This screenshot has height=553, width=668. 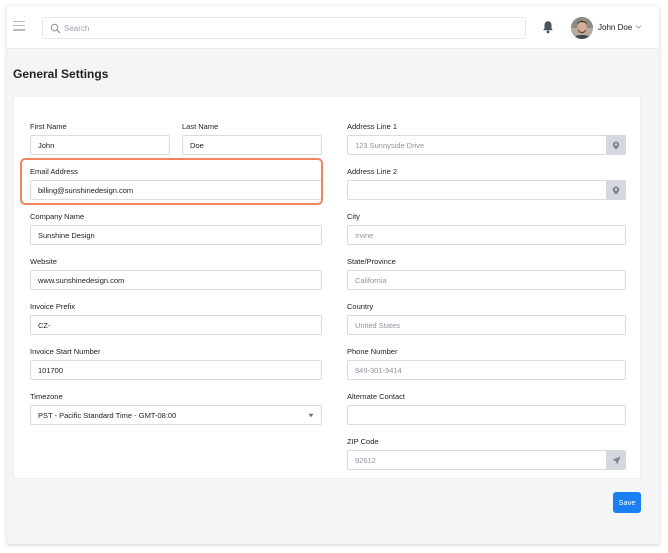 I want to click on menu-icon, so click(x=19, y=27).